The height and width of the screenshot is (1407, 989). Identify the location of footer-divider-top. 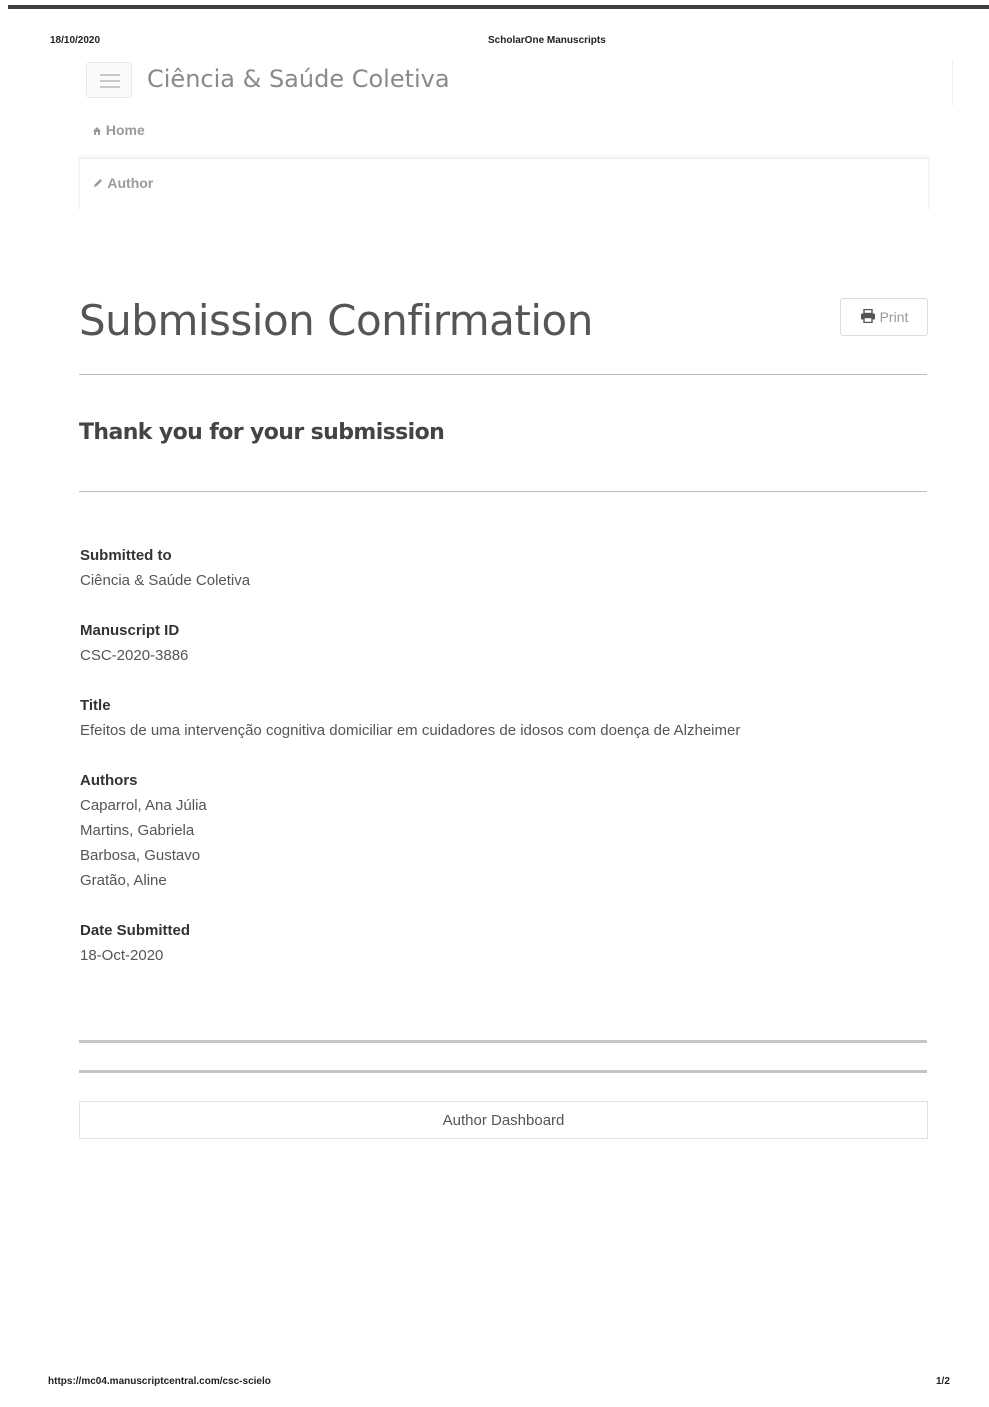
(503, 1041).